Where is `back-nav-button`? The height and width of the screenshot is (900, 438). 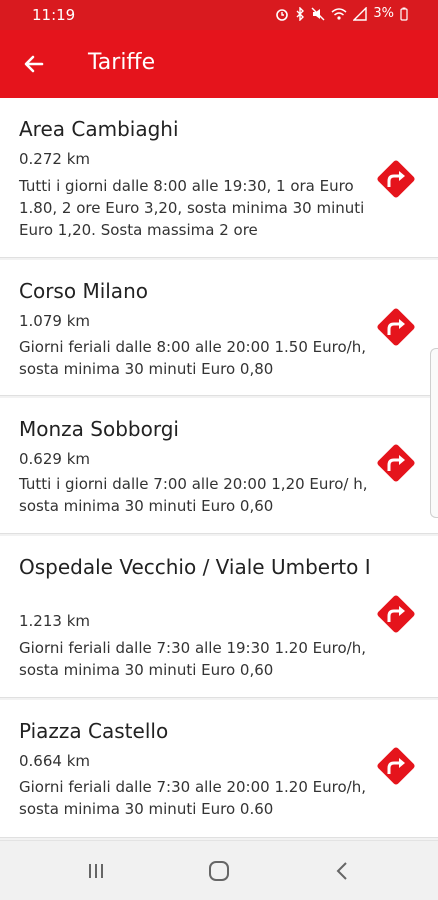 back-nav-button is located at coordinates (342, 871).